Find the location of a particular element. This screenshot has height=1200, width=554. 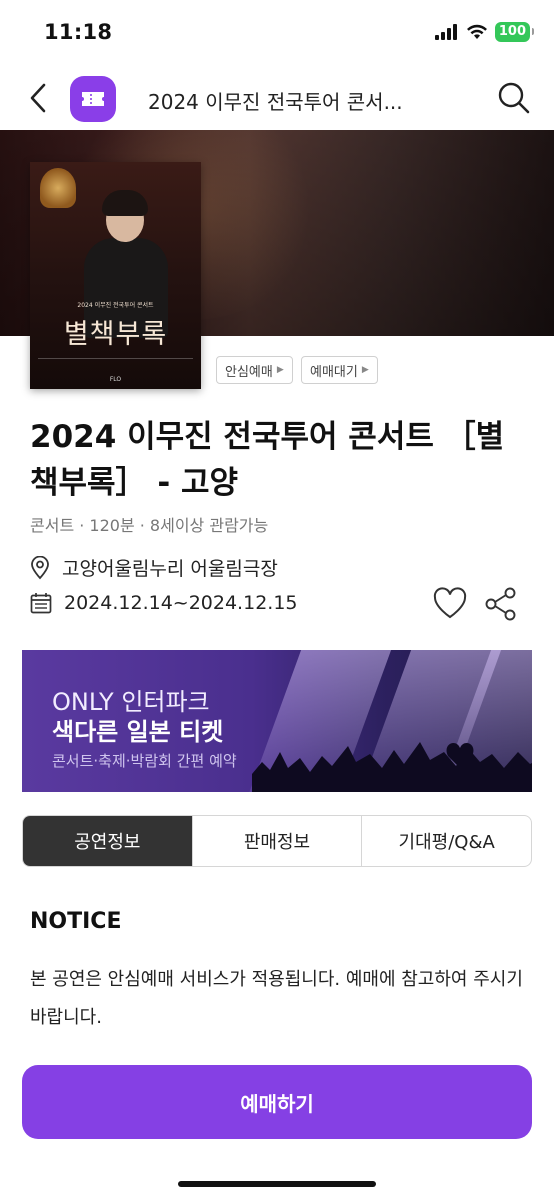

venue-row: 고양어울림누리 어울림극장 is located at coordinates (154, 567).